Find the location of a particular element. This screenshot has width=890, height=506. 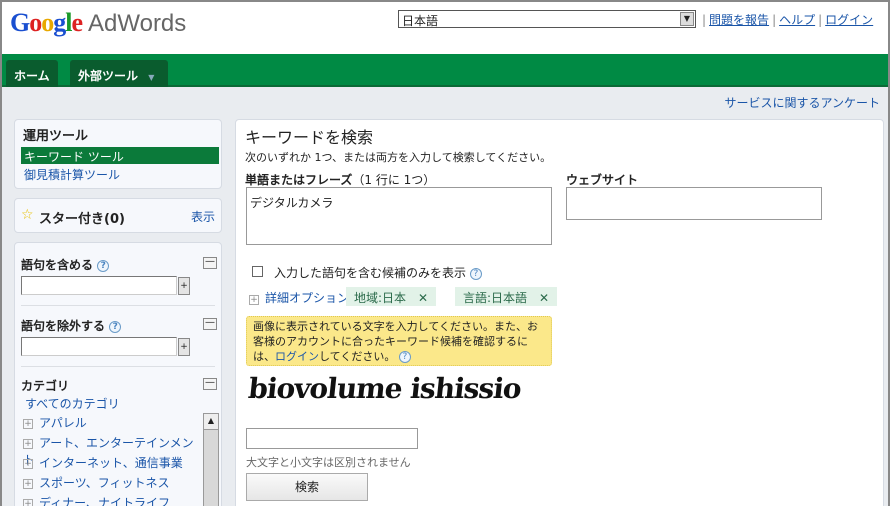

category-item: + スポーツ、フィットネス is located at coordinates (112, 484).